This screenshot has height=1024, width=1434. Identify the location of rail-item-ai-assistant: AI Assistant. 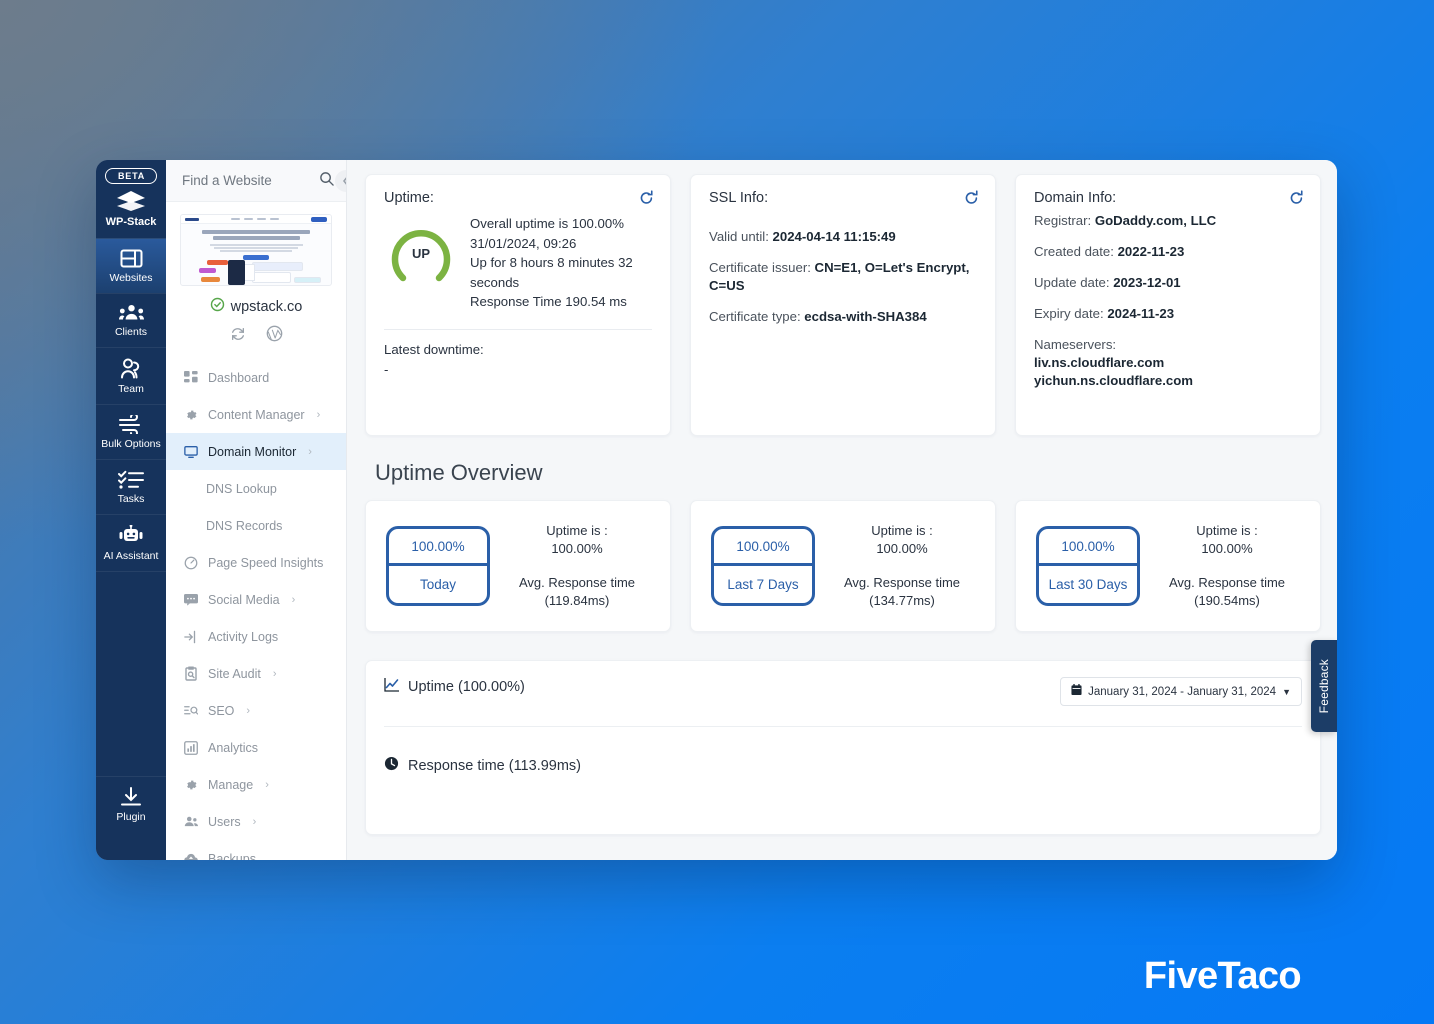
(131, 542).